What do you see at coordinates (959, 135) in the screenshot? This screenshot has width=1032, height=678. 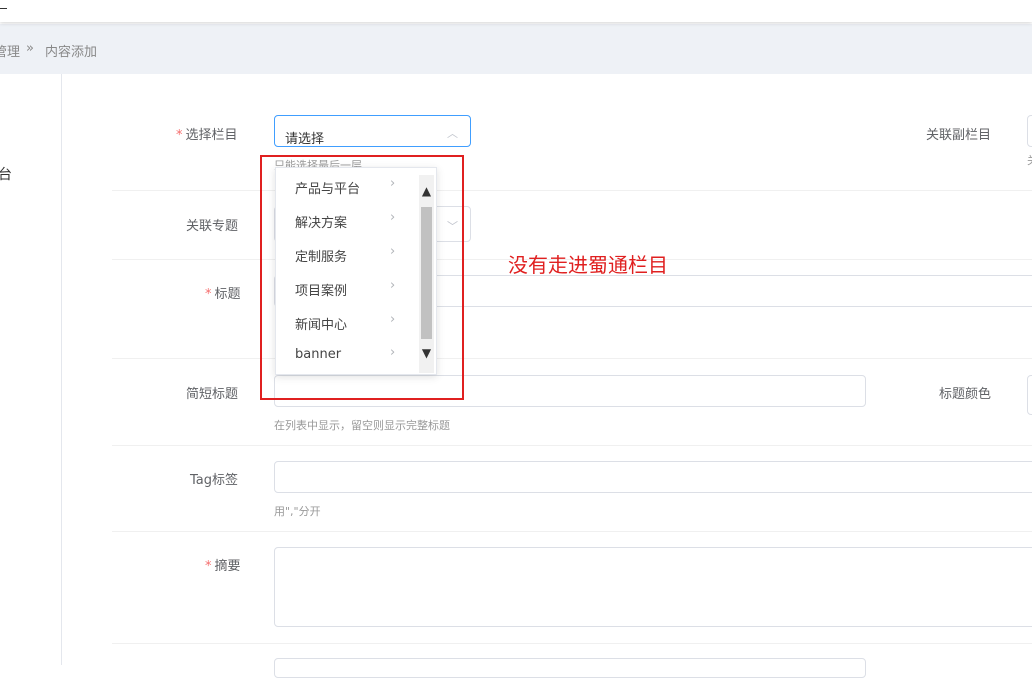 I see `sub-column-label: 关联副栏目` at bounding box center [959, 135].